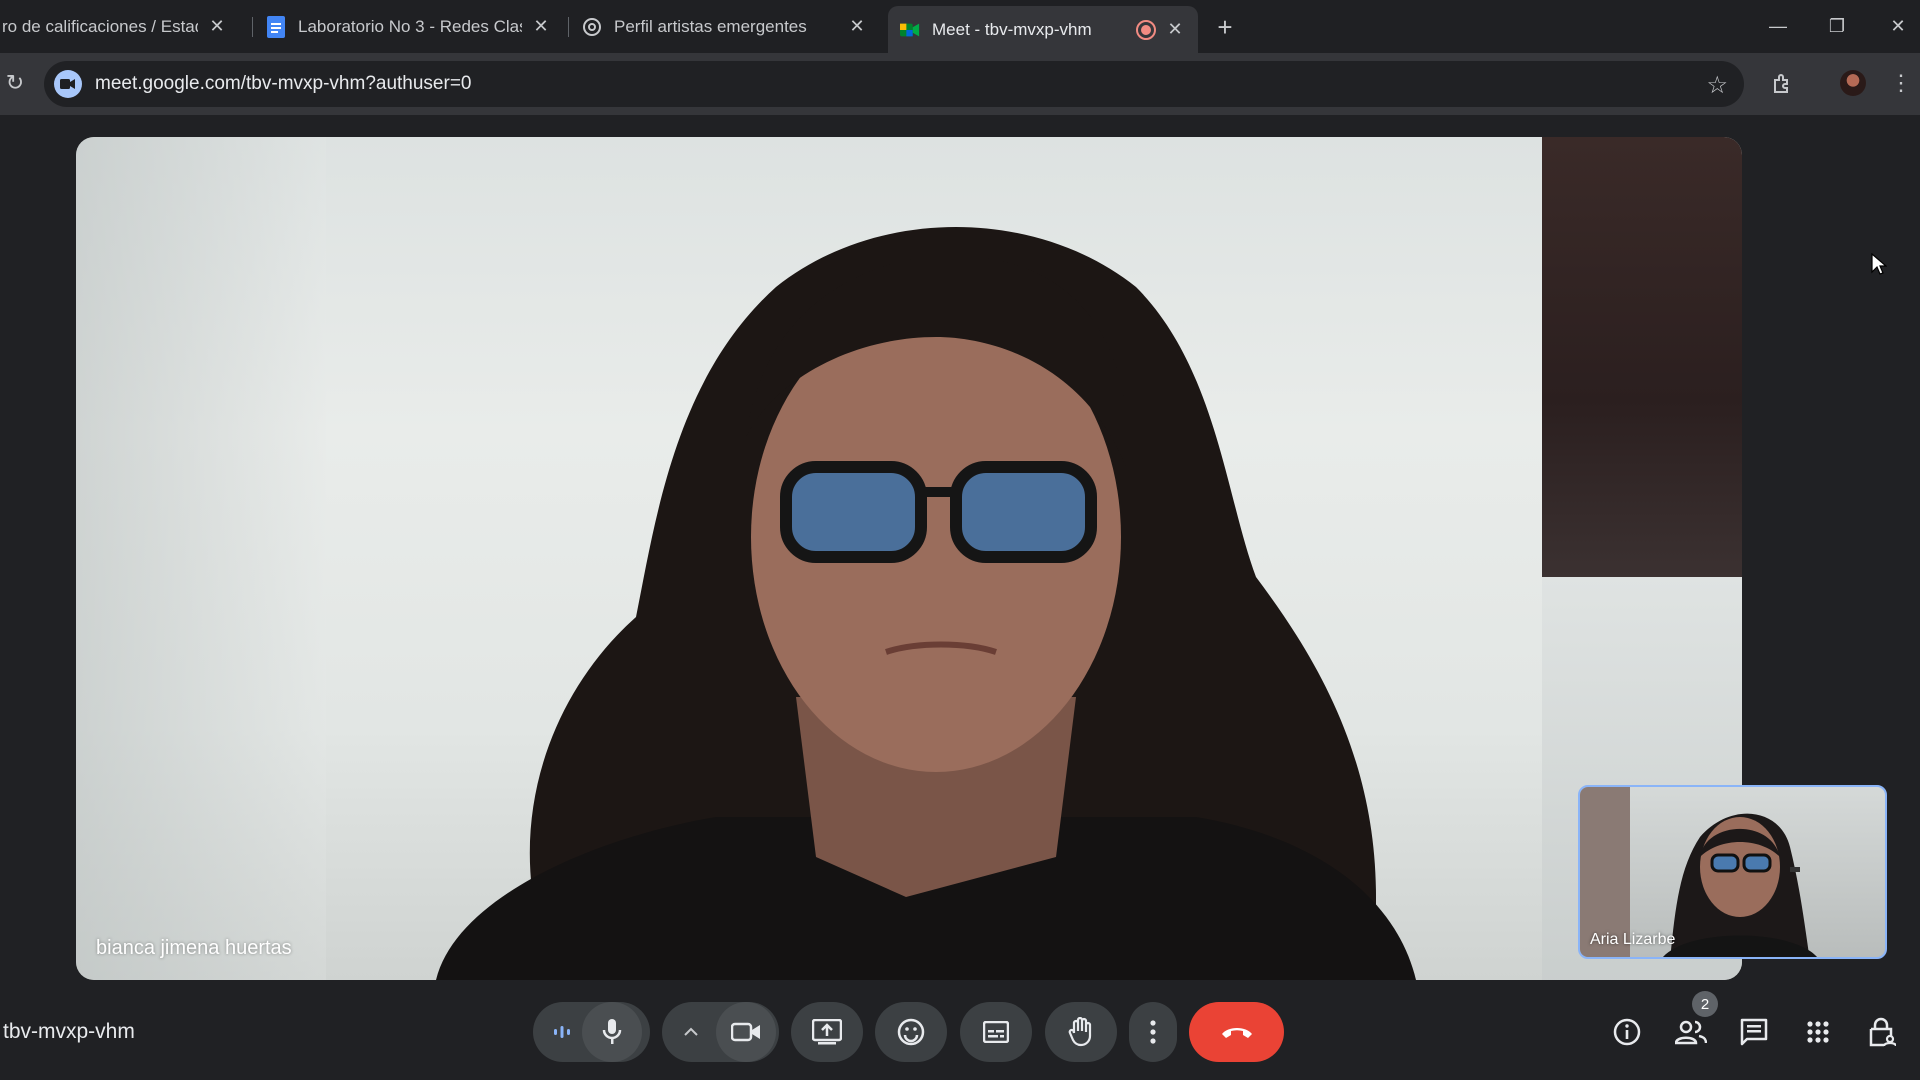 The image size is (1920, 1080). I want to click on tab-perfil-artistas: Perfil artistas emergentes ✕, so click(725, 26).